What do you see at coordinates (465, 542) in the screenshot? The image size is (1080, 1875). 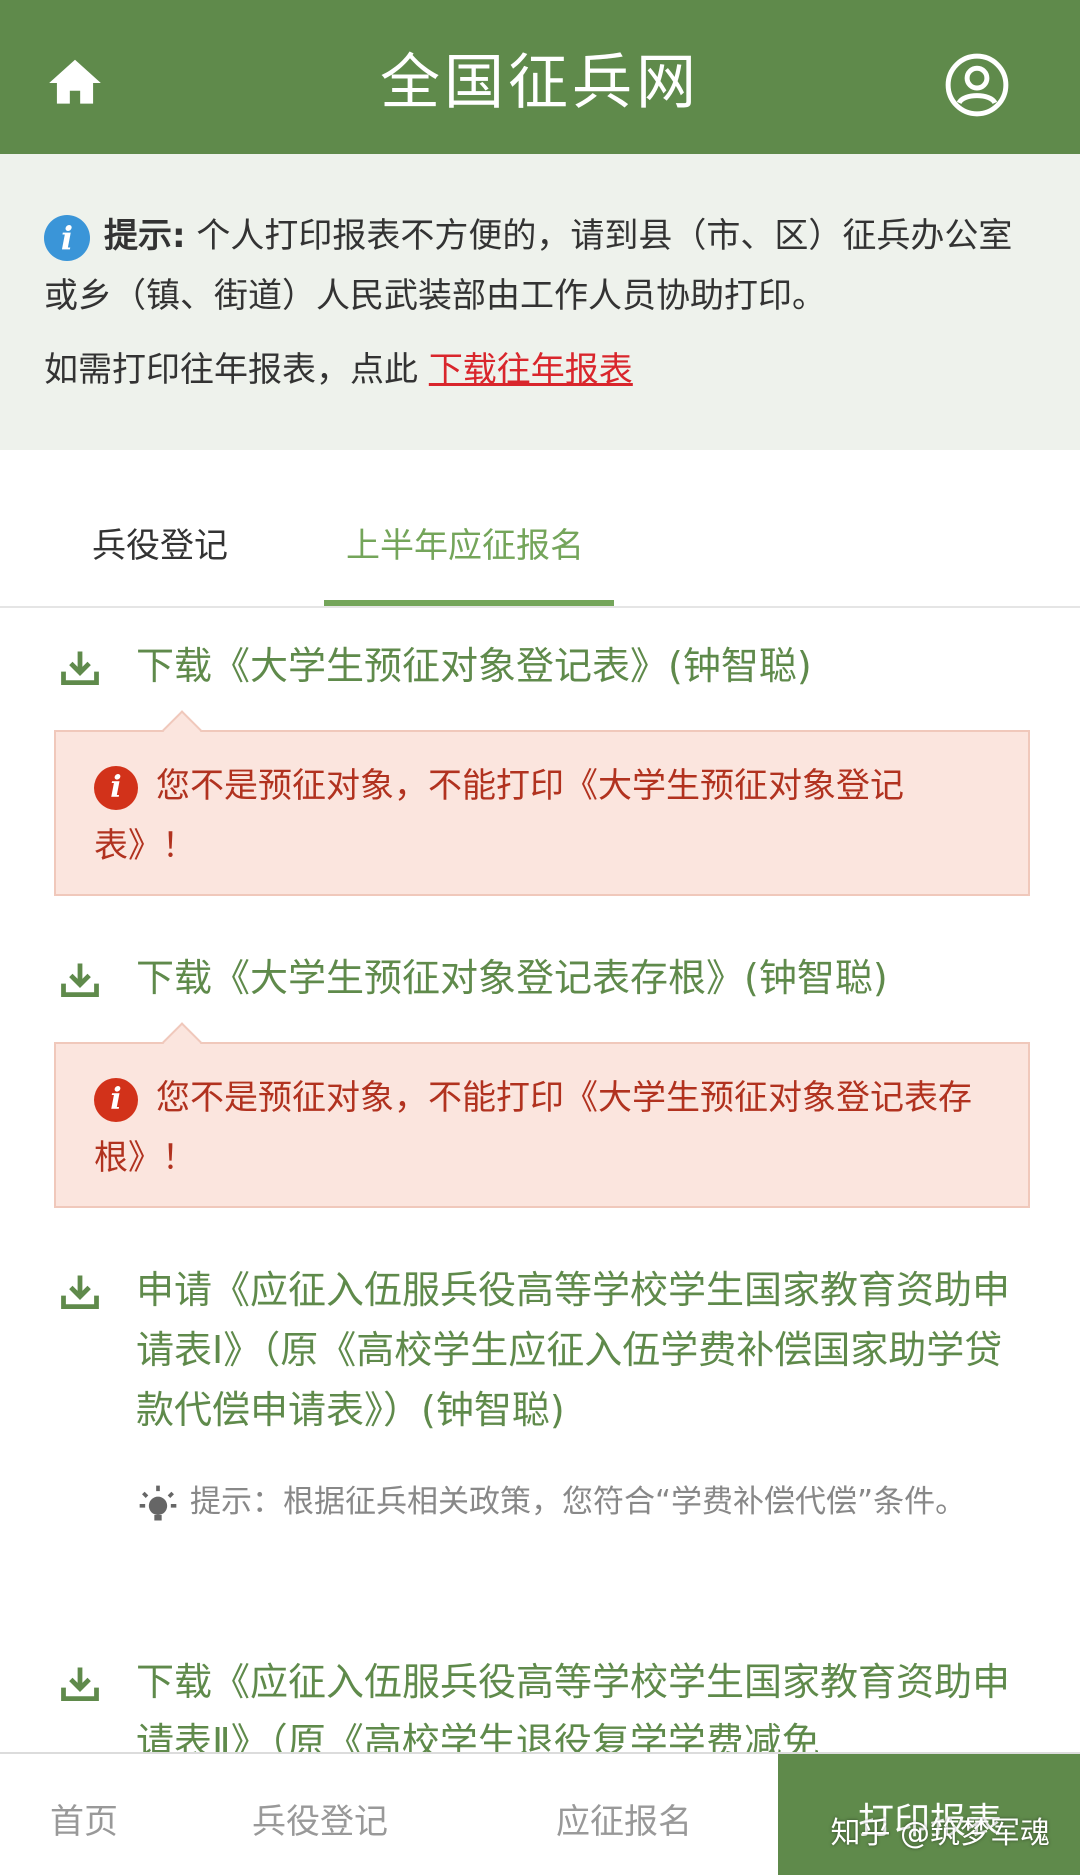 I see `tab-enlistment-application: 上半年应征报名` at bounding box center [465, 542].